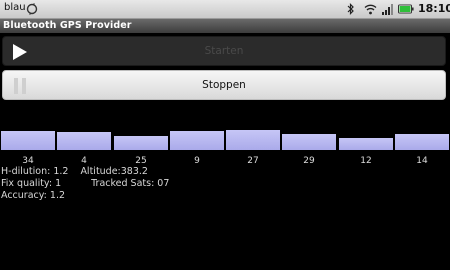 The width and height of the screenshot is (450, 270). I want to click on signal-icon, so click(387, 9).